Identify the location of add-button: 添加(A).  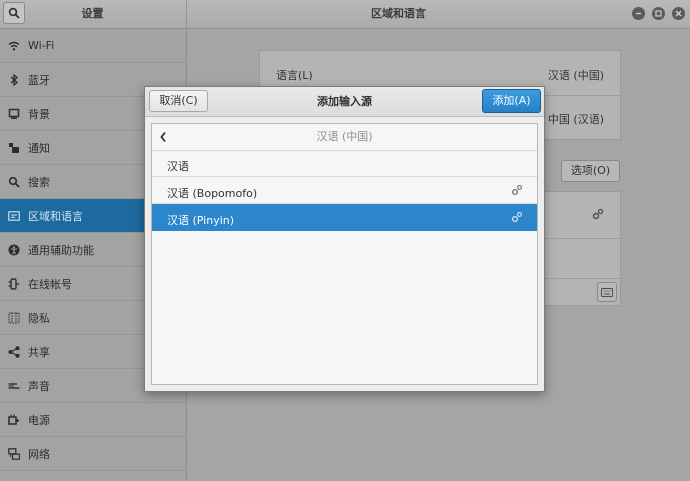
(511, 101).